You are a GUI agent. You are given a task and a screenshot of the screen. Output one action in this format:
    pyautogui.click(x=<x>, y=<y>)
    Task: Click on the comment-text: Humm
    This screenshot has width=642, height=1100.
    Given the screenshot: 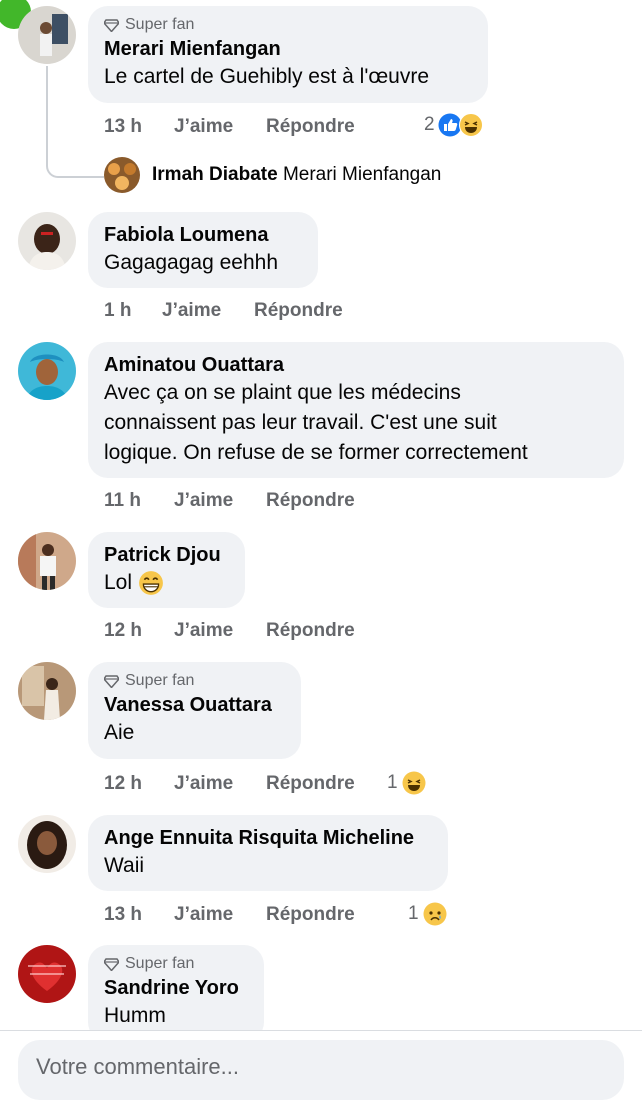 What is the action you would take?
    pyautogui.click(x=135, y=1015)
    